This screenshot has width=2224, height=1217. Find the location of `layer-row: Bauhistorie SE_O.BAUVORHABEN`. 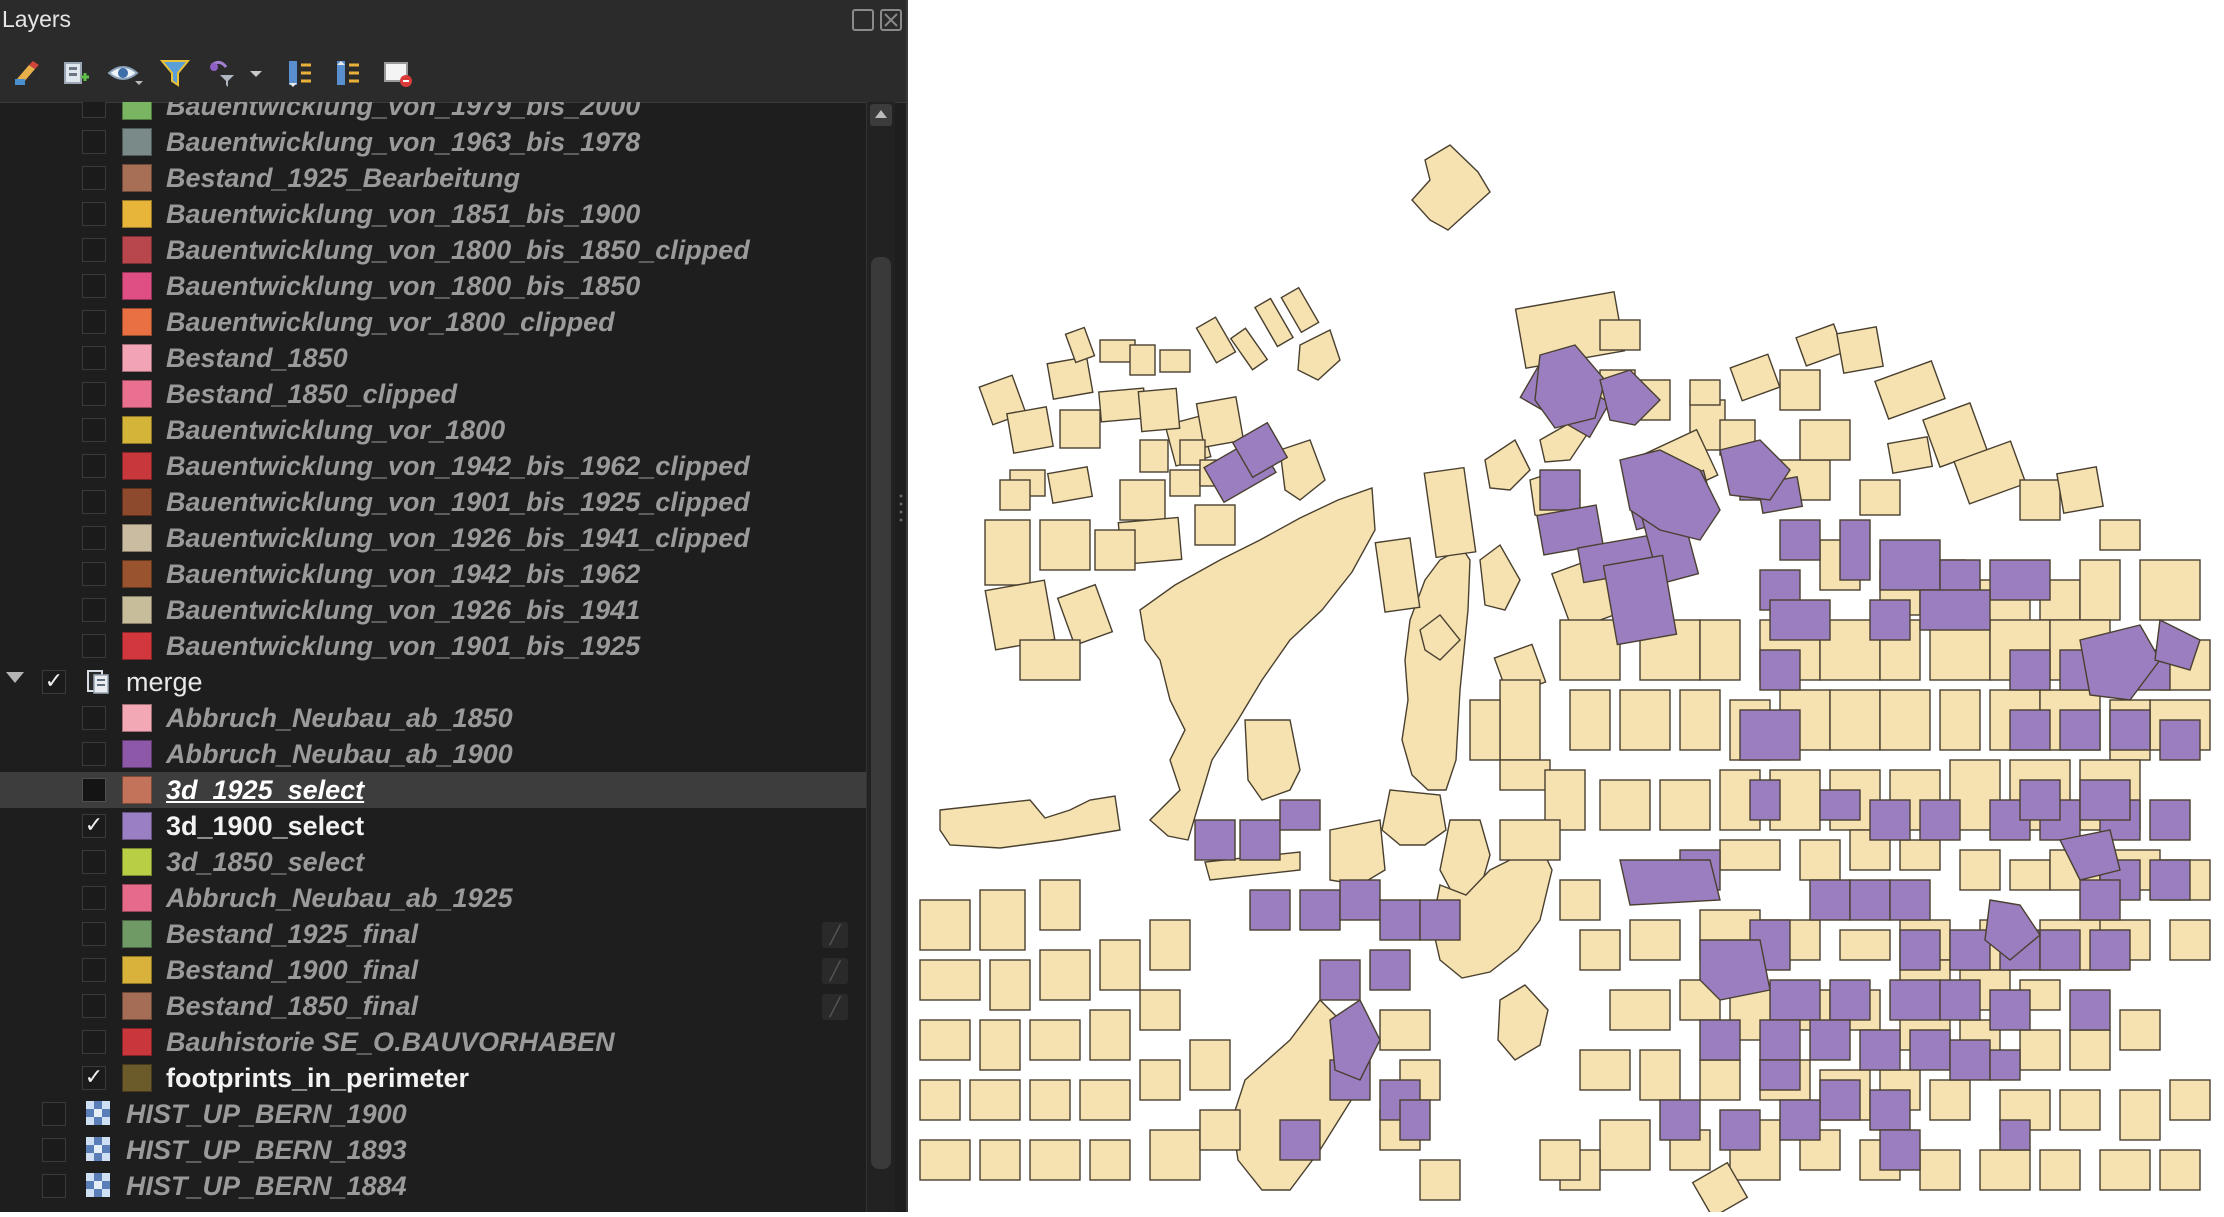

layer-row: Bauhistorie SE_O.BAUVORHABEN is located at coordinates (433, 1042).